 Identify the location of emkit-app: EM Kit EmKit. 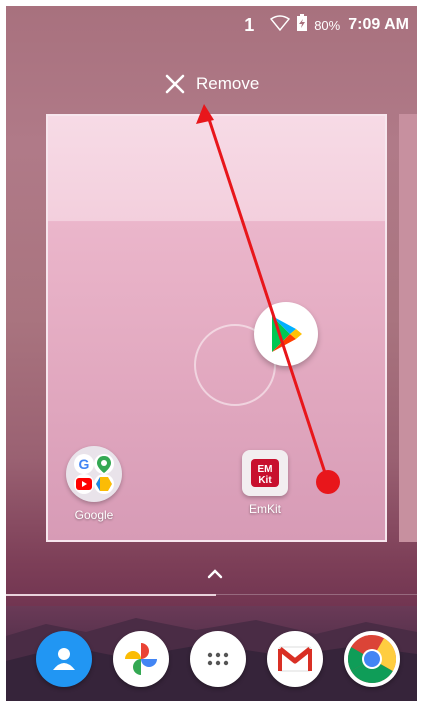
(265, 483).